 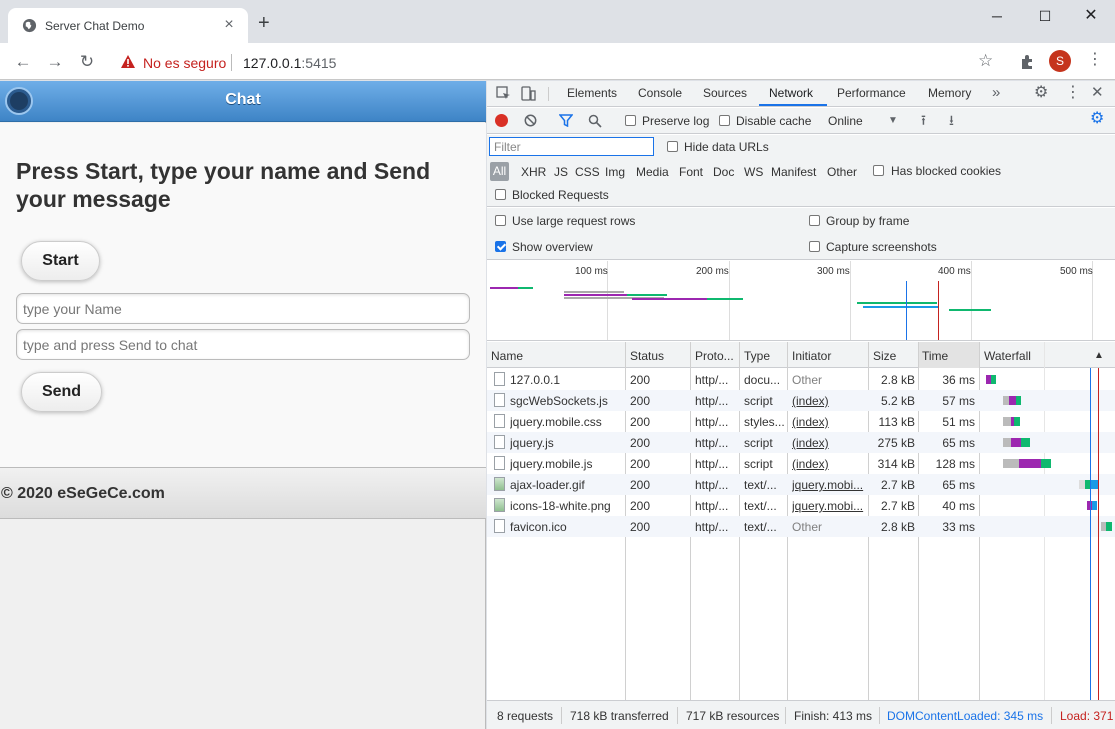 What do you see at coordinates (935, 356) in the screenshot?
I see `column-header-time: Time` at bounding box center [935, 356].